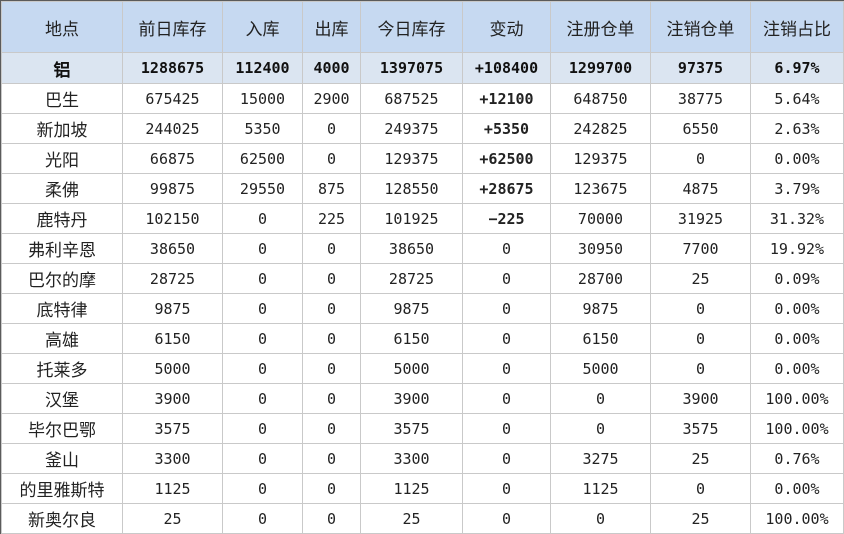  Describe the element at coordinates (700, 68) in the screenshot. I see `cell-cancelled-warrants: 97375` at that location.